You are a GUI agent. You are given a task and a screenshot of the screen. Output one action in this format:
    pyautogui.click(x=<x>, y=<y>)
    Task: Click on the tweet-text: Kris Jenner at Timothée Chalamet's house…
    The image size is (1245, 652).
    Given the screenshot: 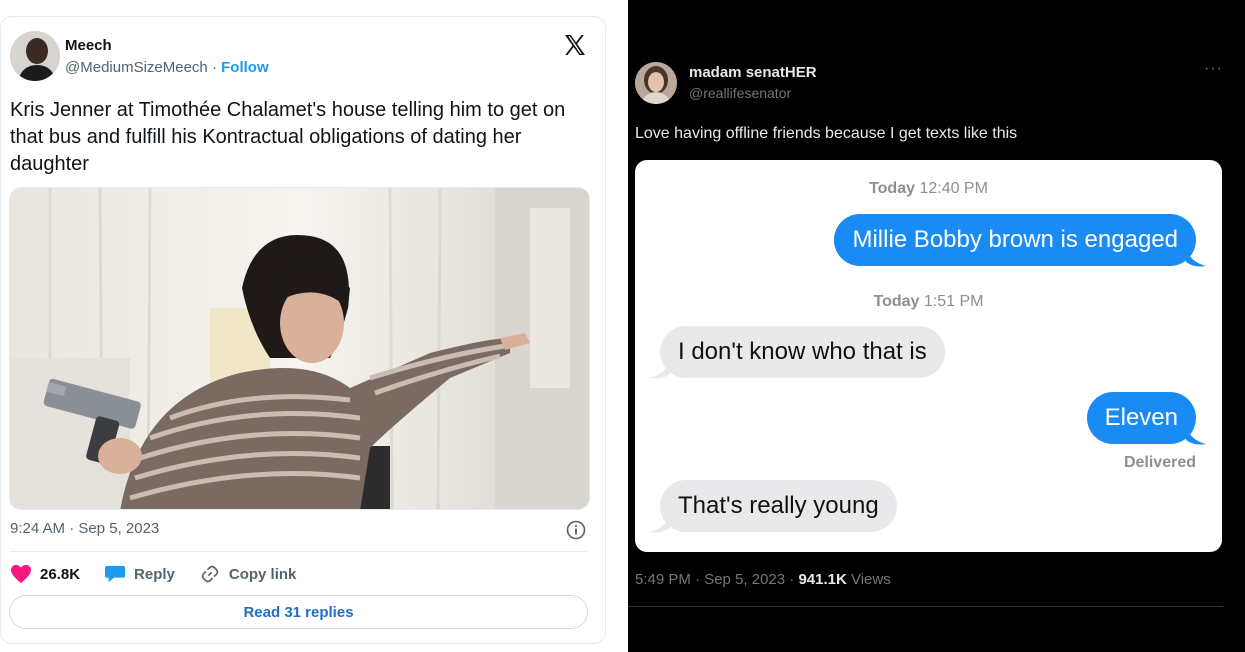 What is the action you would take?
    pyautogui.click(x=288, y=137)
    